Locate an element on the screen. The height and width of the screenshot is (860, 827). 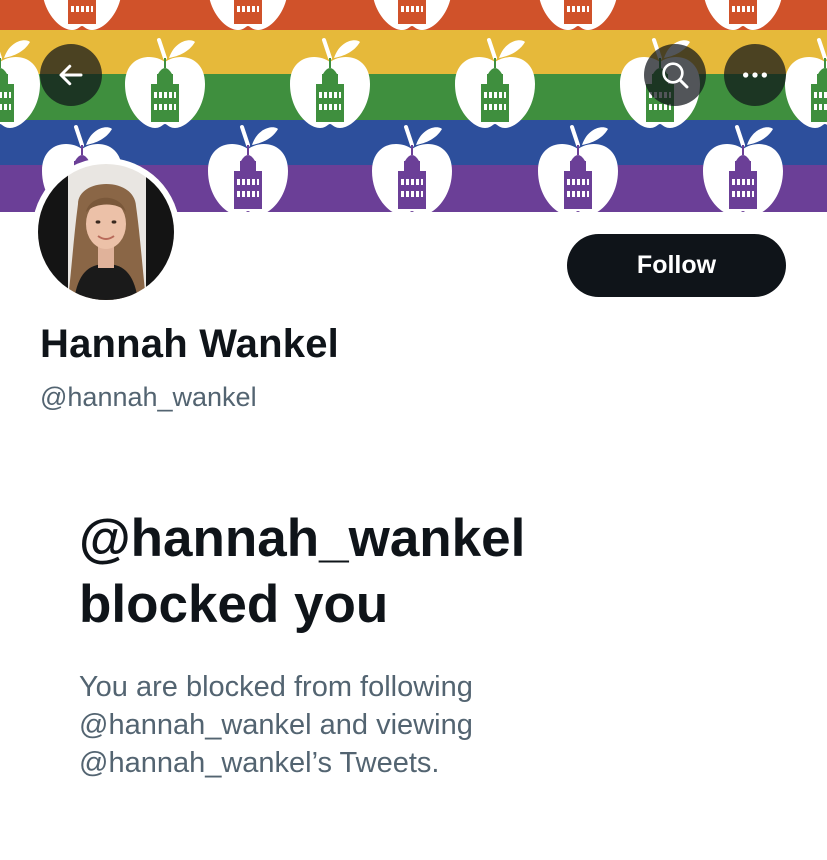
search-button is located at coordinates (675, 75).